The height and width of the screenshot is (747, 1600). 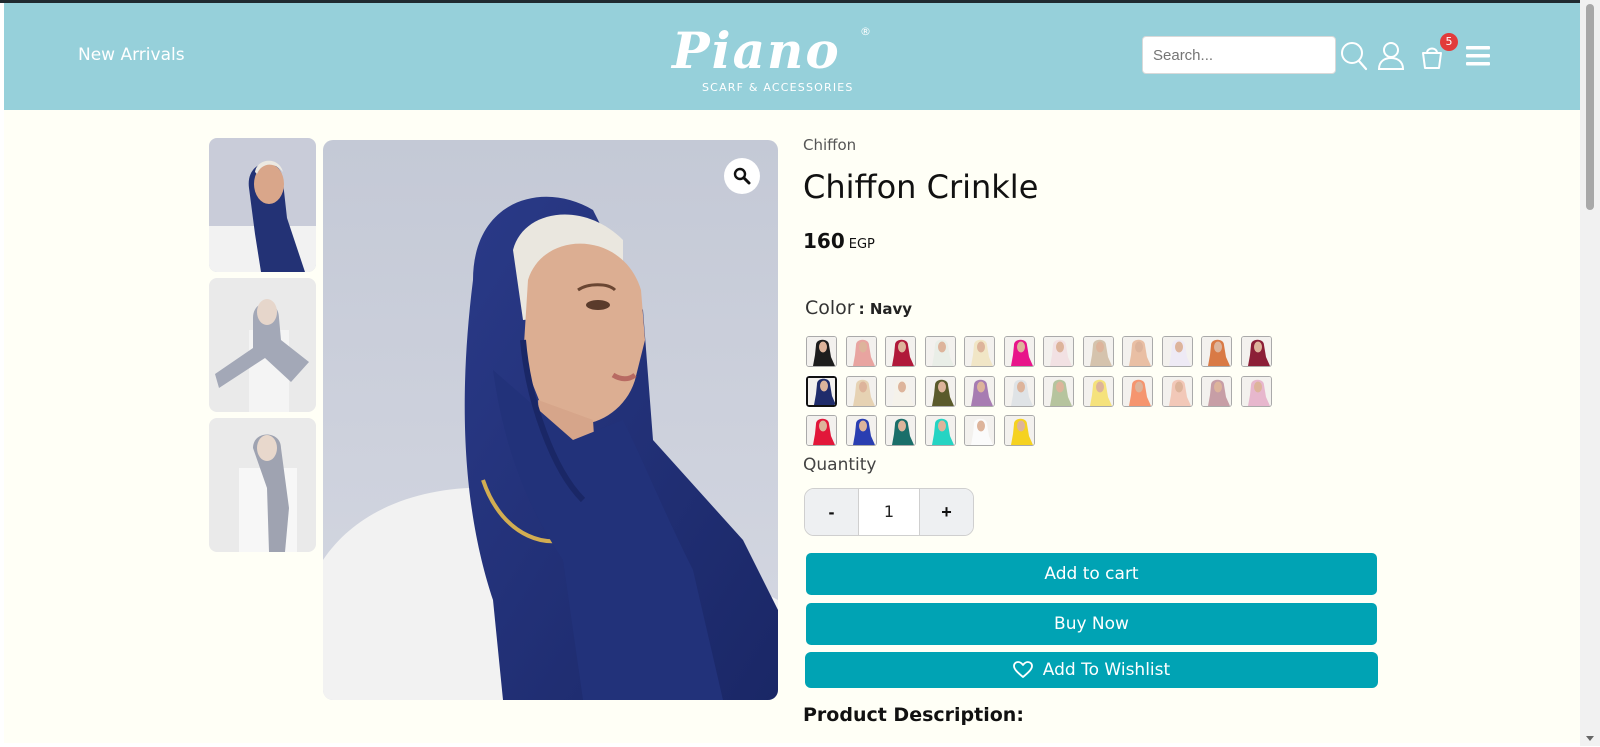 I want to click on buy-now-button: Buy Now, so click(x=1091, y=624).